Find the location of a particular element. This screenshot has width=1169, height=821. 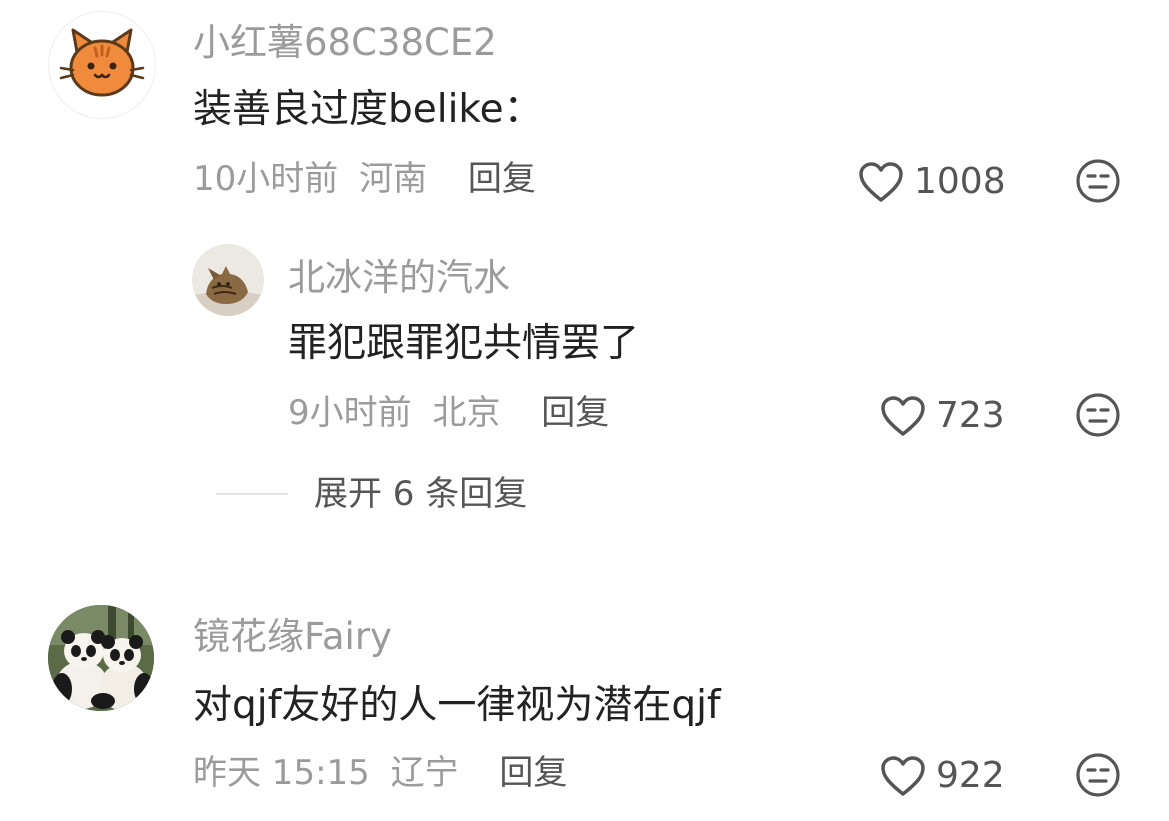

comment-time: 昨天 15:15 is located at coordinates (281, 773).